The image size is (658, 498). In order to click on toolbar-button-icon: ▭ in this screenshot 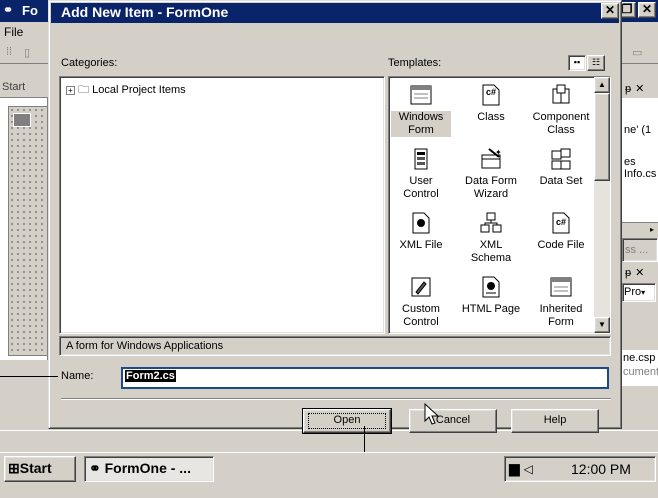, I will do `click(637, 52)`.